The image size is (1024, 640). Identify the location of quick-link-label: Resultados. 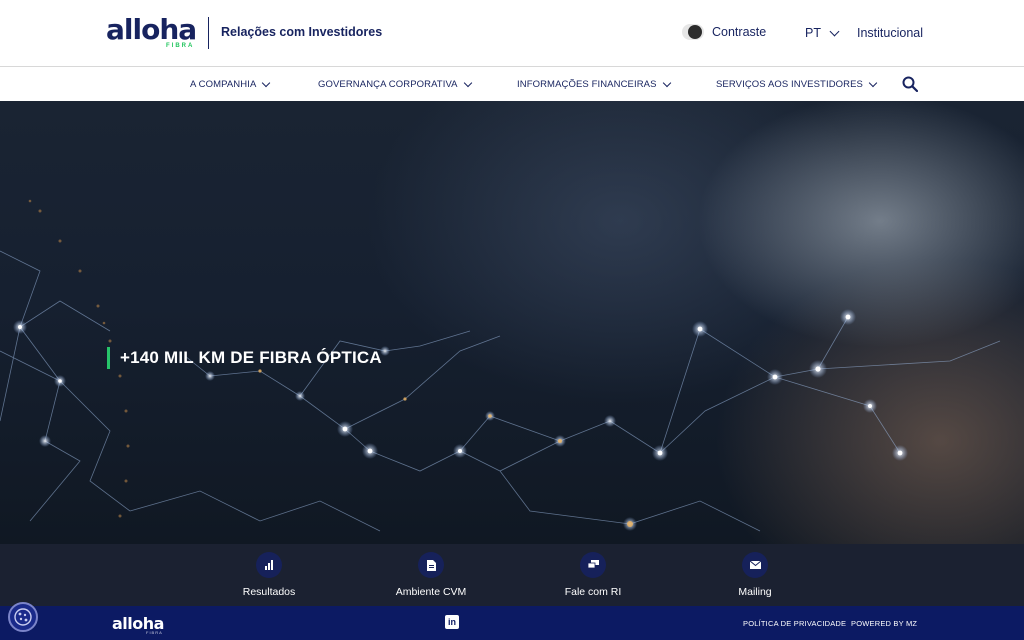
(269, 592).